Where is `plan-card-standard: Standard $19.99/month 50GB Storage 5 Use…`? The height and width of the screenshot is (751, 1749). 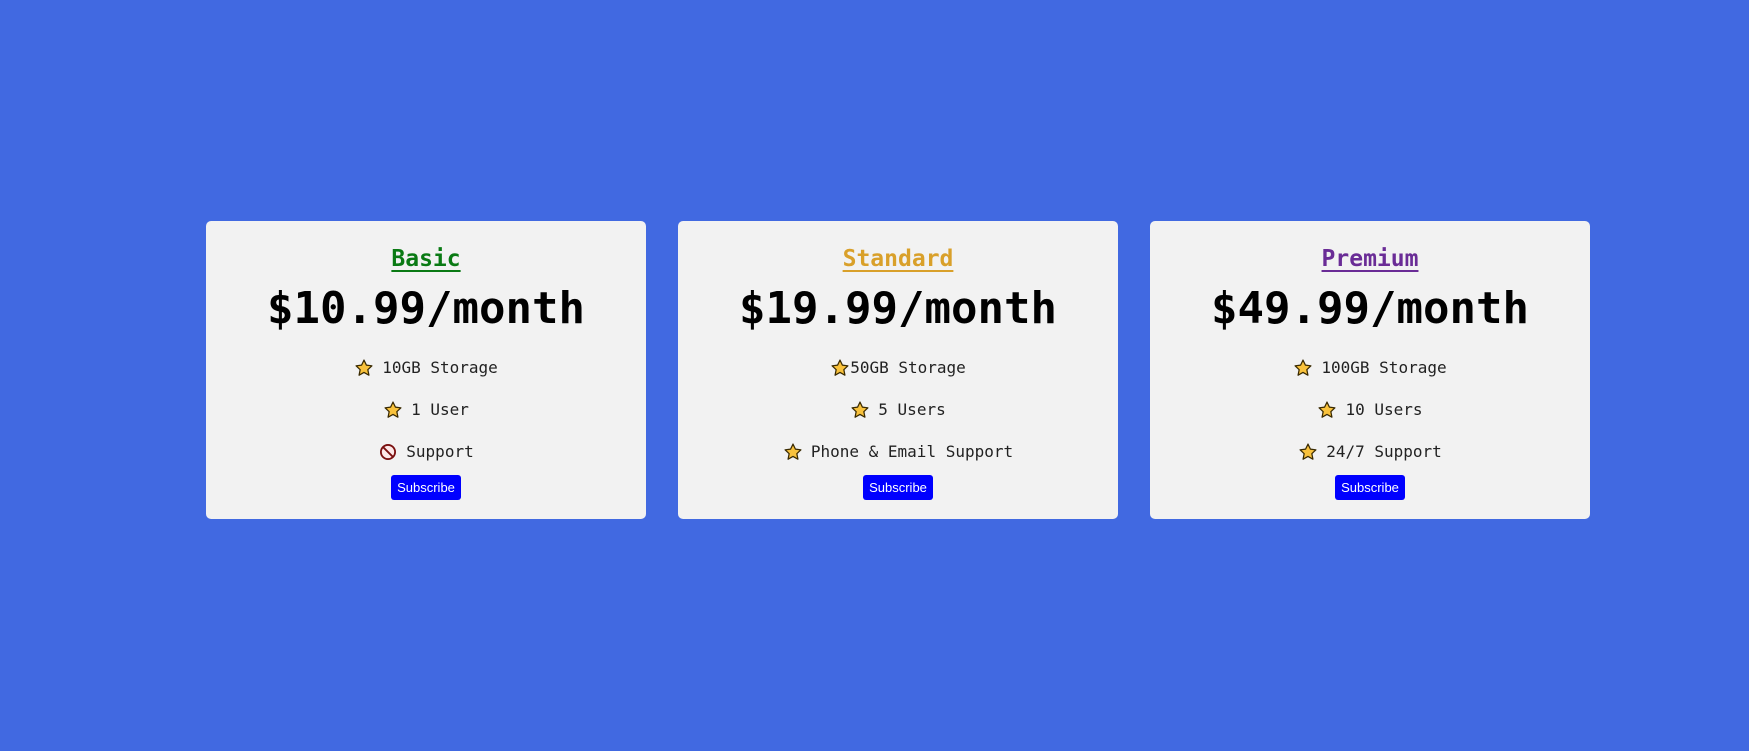 plan-card-standard: Standard $19.99/month 50GB Storage 5 Use… is located at coordinates (898, 370).